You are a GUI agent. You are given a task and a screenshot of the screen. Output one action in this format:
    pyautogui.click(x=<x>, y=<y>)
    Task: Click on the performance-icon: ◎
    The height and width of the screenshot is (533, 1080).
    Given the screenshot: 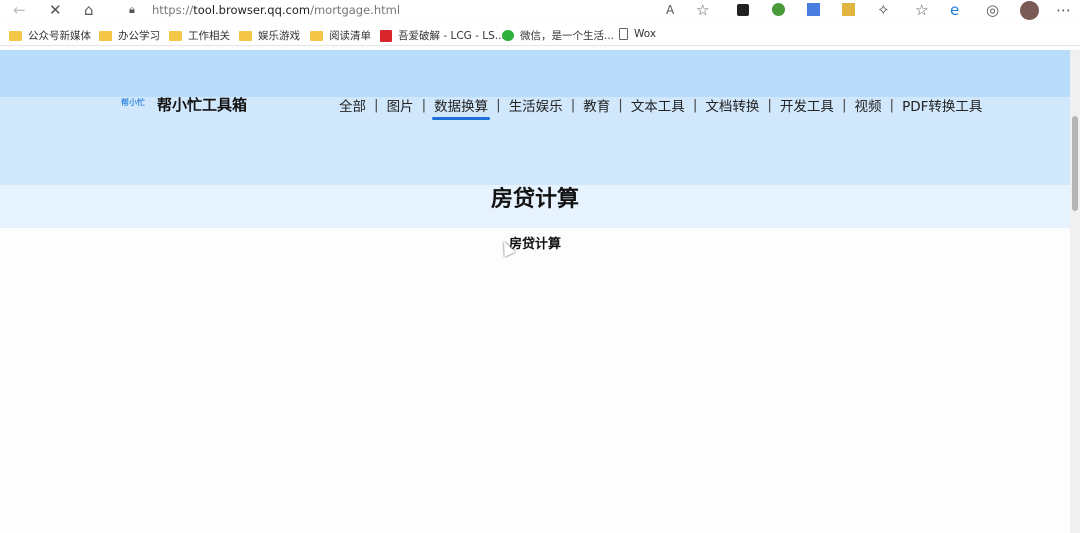 What is the action you would take?
    pyautogui.click(x=992, y=10)
    